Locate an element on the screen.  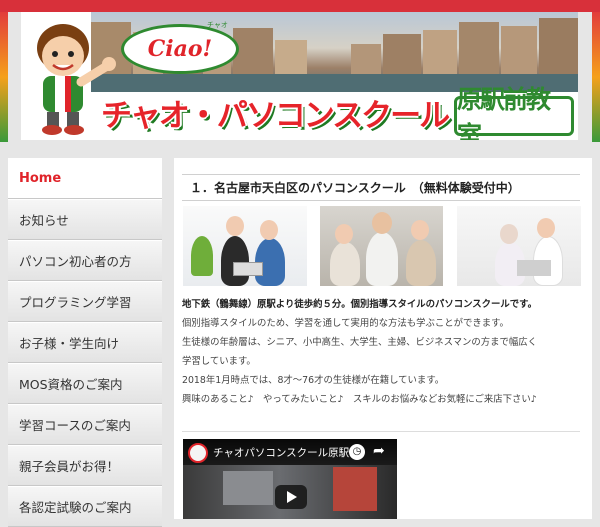
nav-item-kids-students: お子様・学生向け is located at coordinates (85, 342).